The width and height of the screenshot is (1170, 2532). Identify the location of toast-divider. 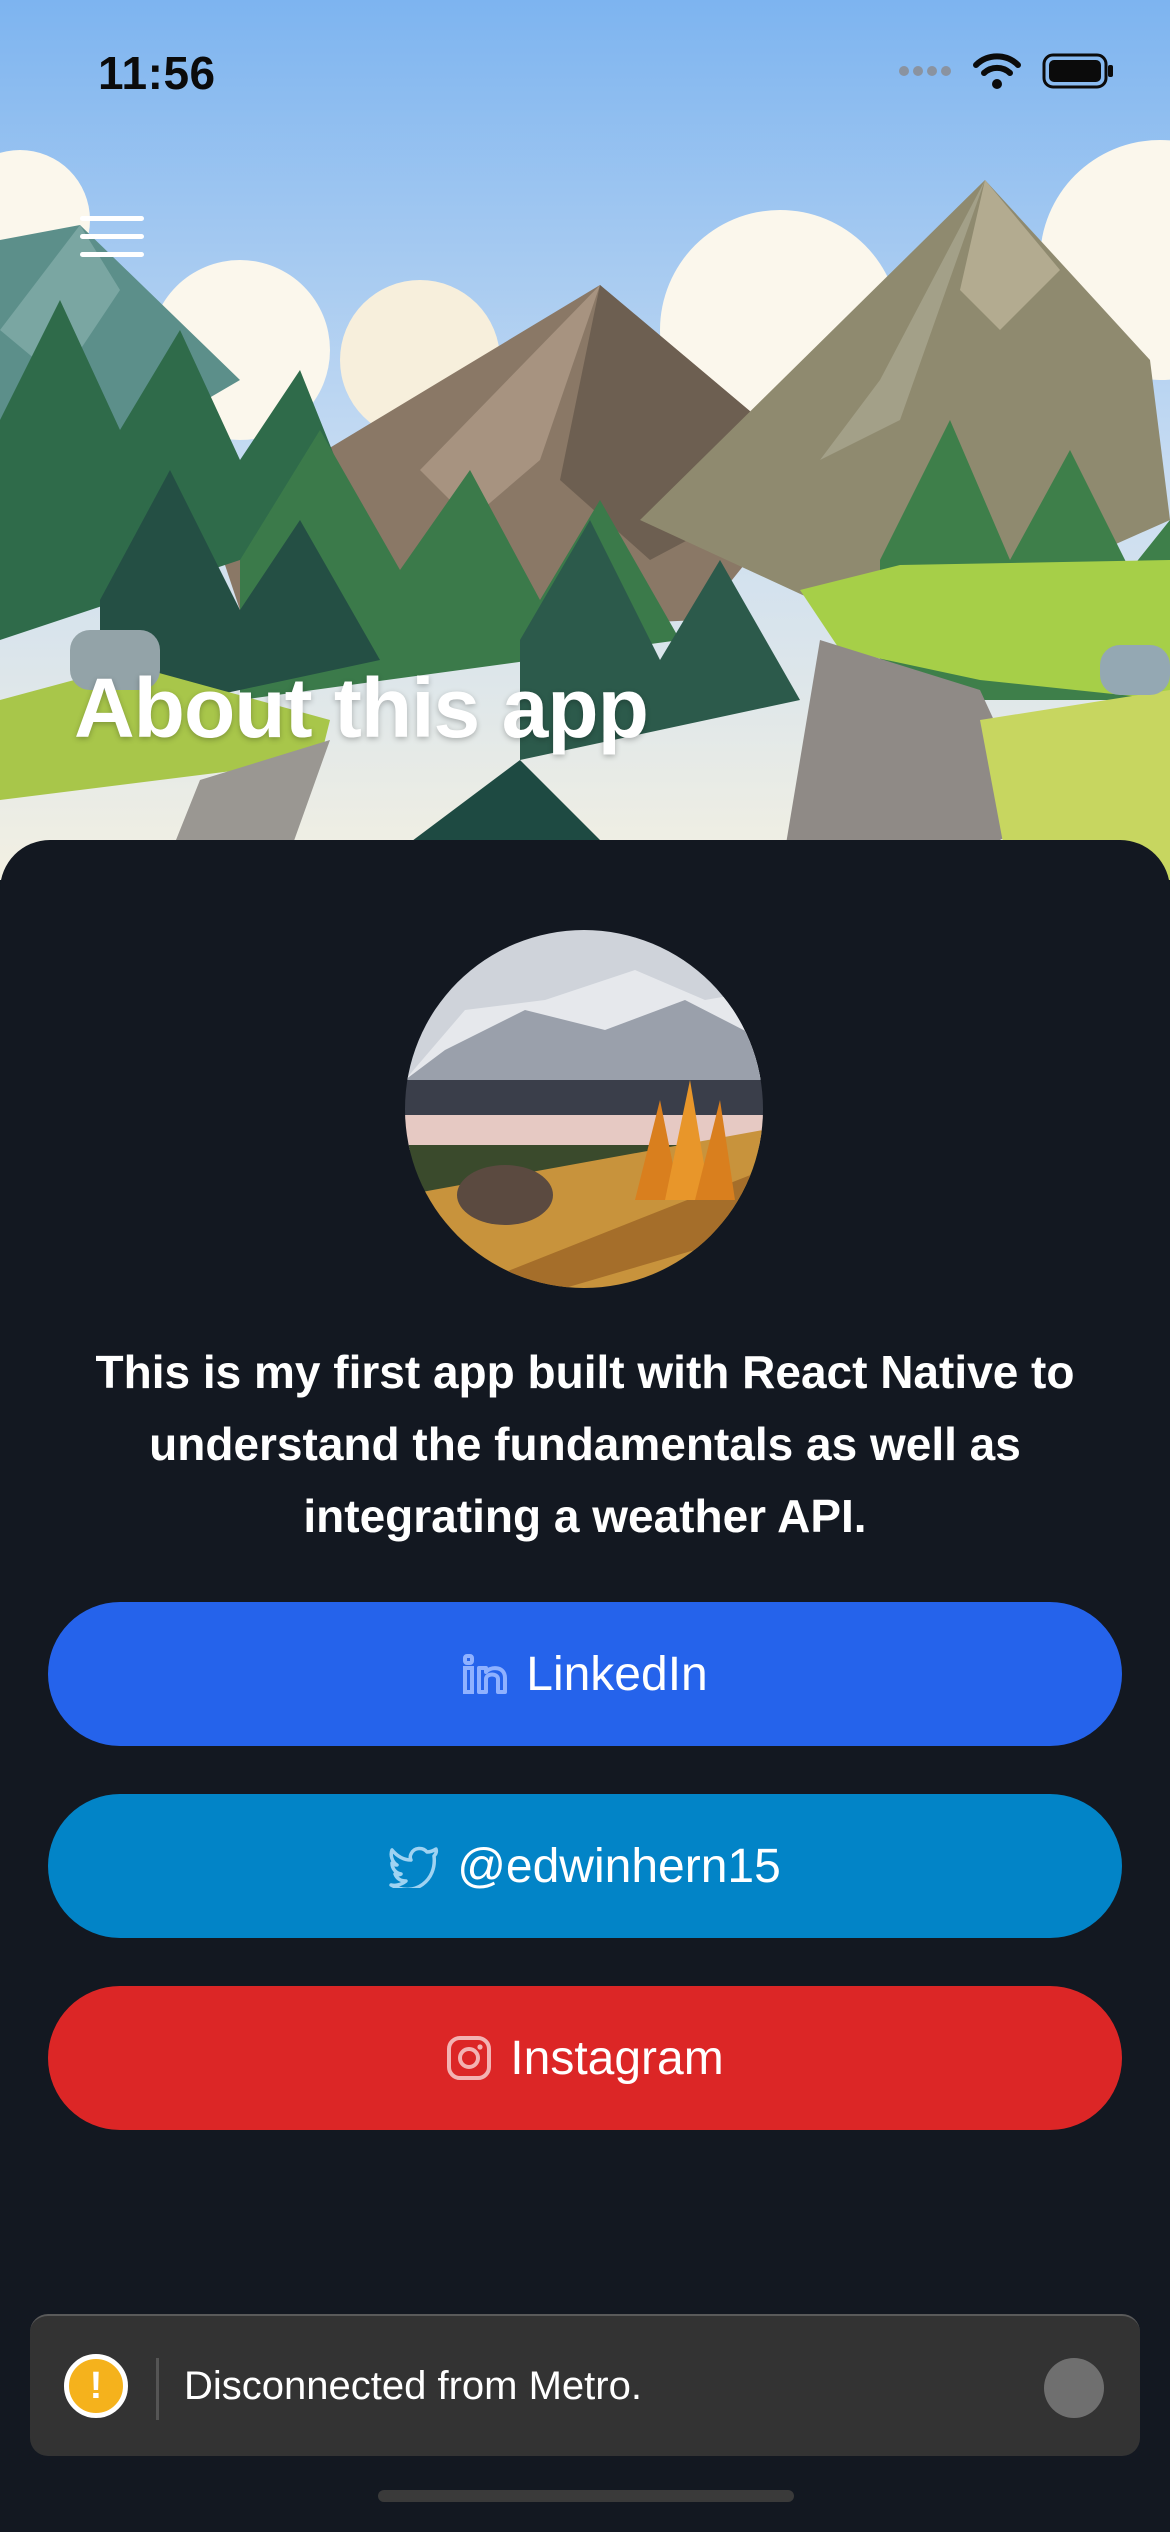
(157, 2389).